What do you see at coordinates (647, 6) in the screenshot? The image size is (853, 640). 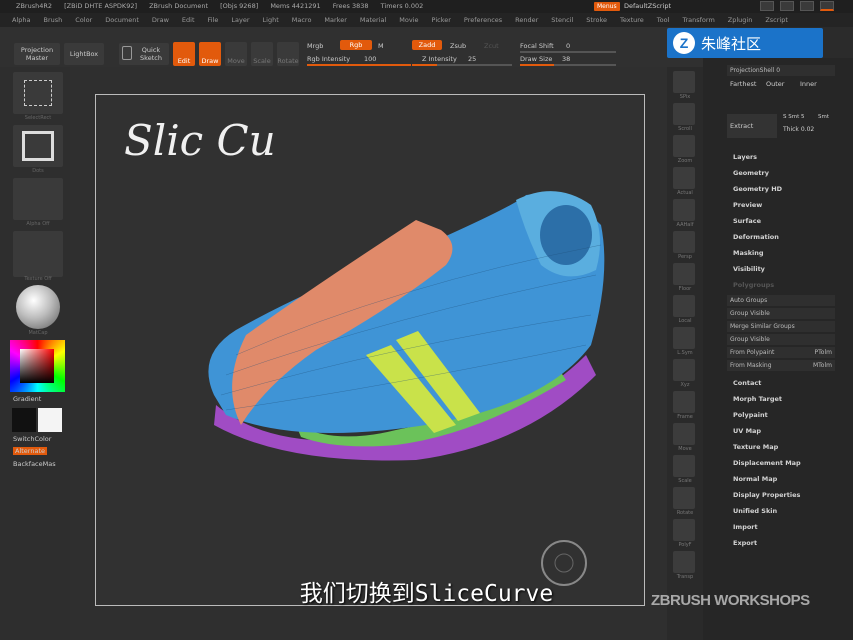 I see `default-zscript-button: DefaultZScript` at bounding box center [647, 6].